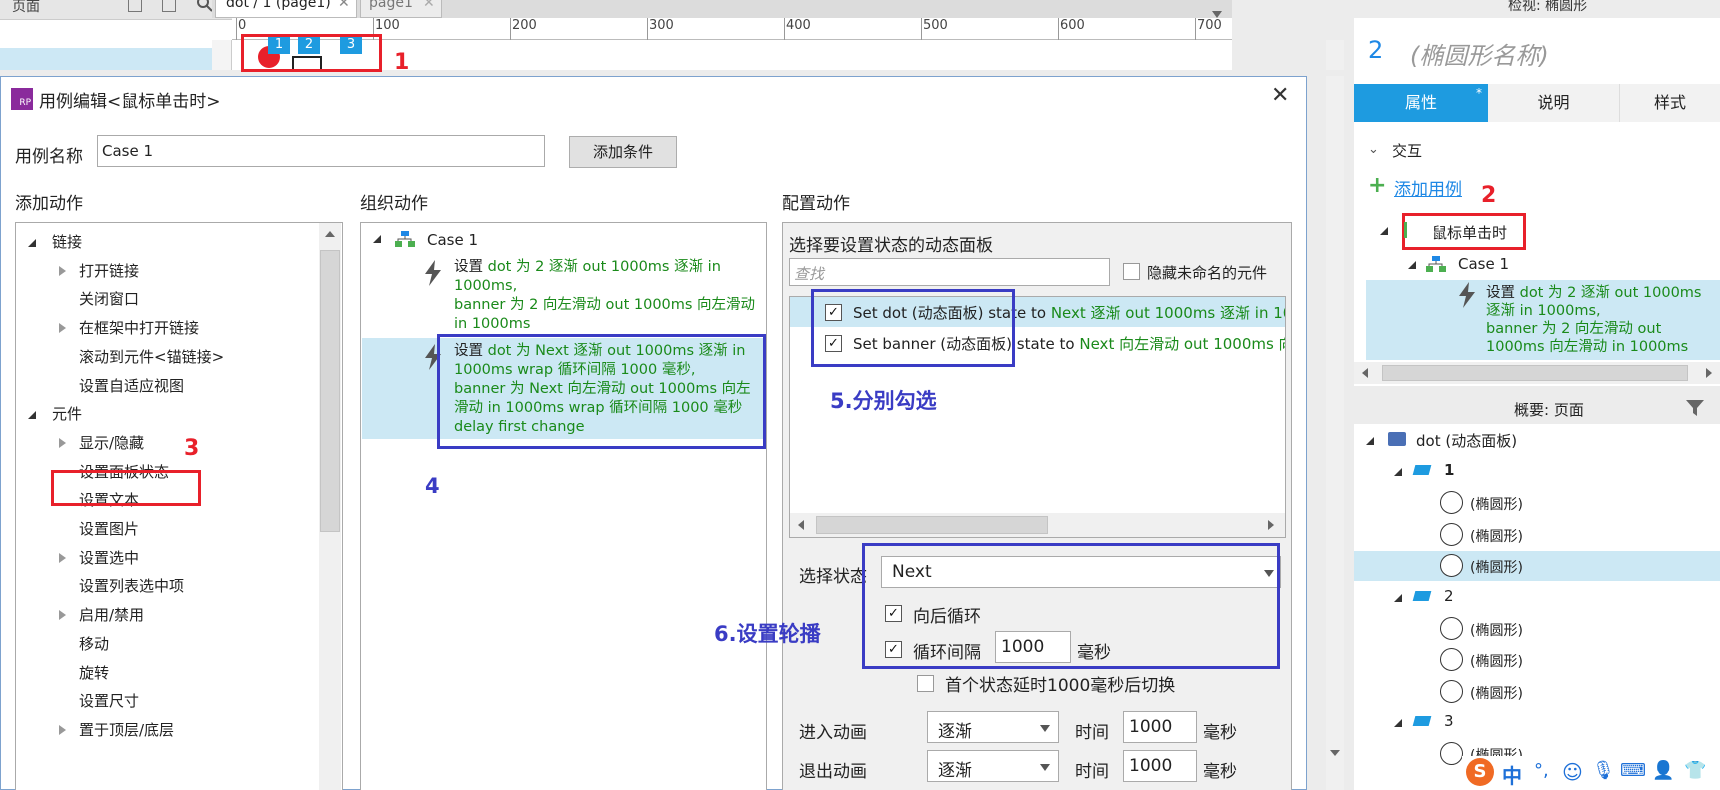  I want to click on shirt-icon: 👕, so click(1695, 770).